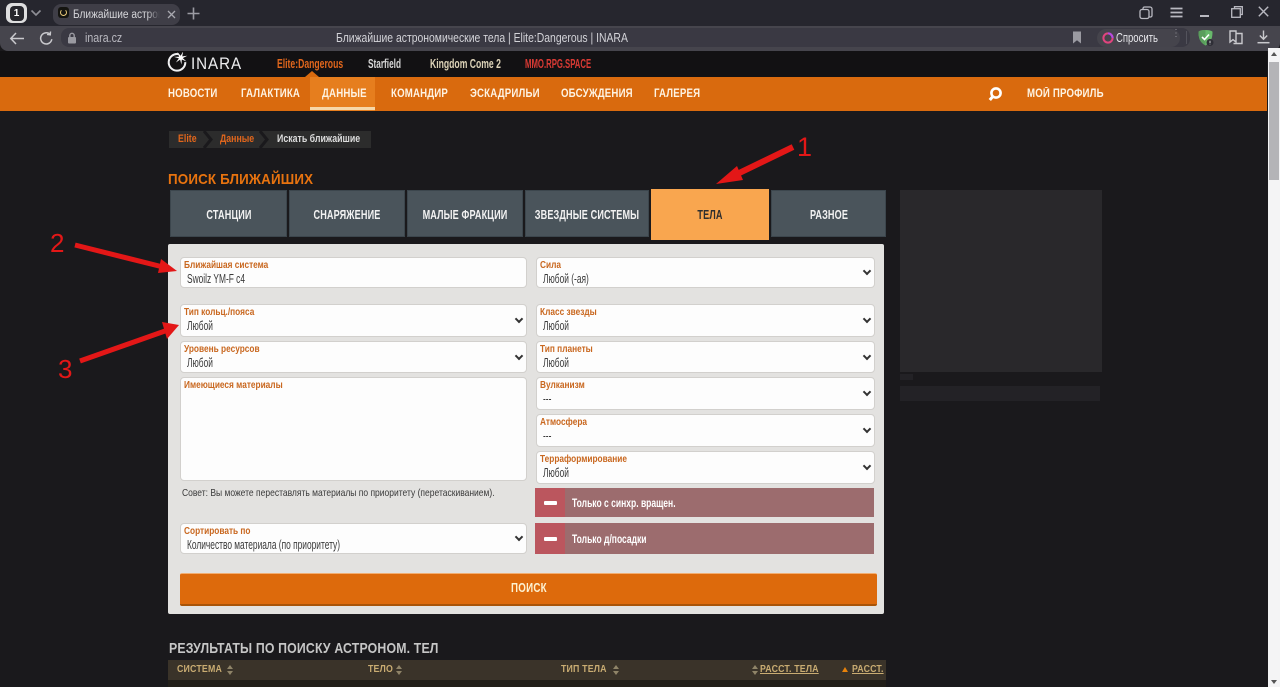  What do you see at coordinates (804, 147) in the screenshot?
I see `svg-text: 1` at bounding box center [804, 147].